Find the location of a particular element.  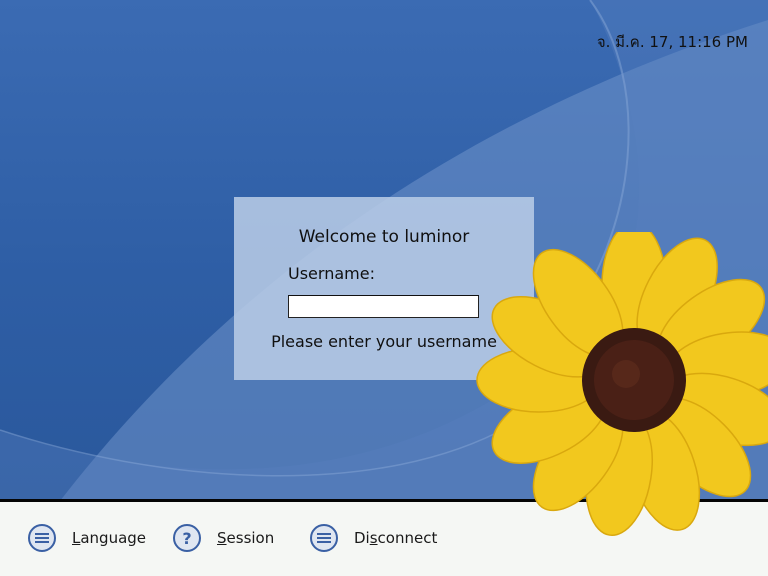

language-label: Language is located at coordinates (109, 538).